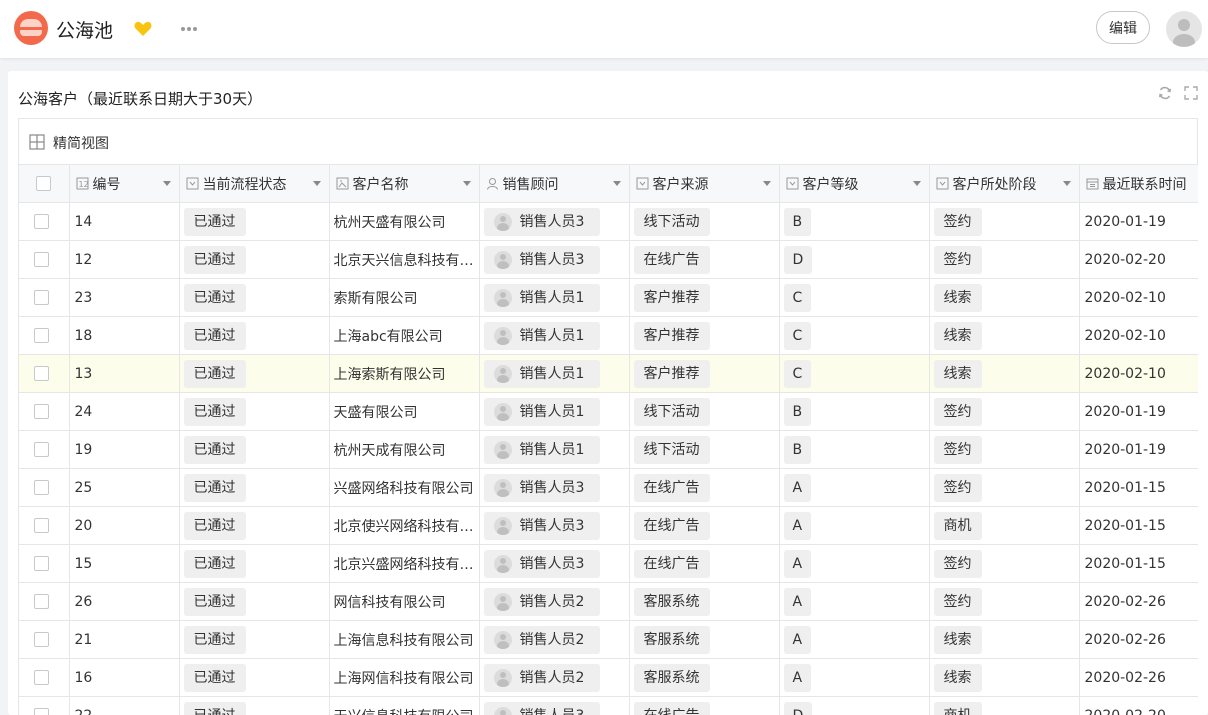  What do you see at coordinates (704, 183) in the screenshot?
I see `column-header-source: 客户来源` at bounding box center [704, 183].